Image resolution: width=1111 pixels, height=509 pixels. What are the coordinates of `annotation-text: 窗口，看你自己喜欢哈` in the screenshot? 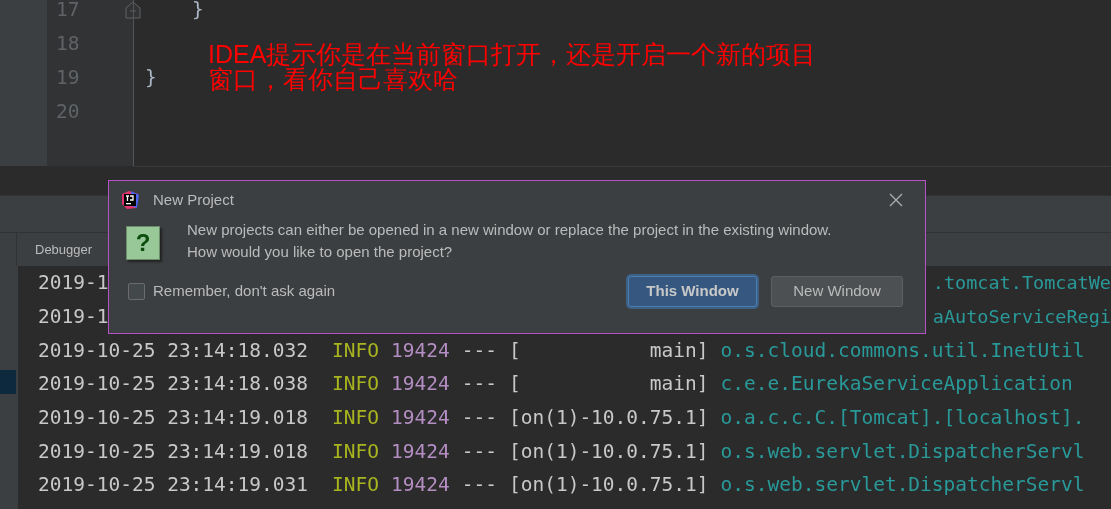 It's located at (333, 79).